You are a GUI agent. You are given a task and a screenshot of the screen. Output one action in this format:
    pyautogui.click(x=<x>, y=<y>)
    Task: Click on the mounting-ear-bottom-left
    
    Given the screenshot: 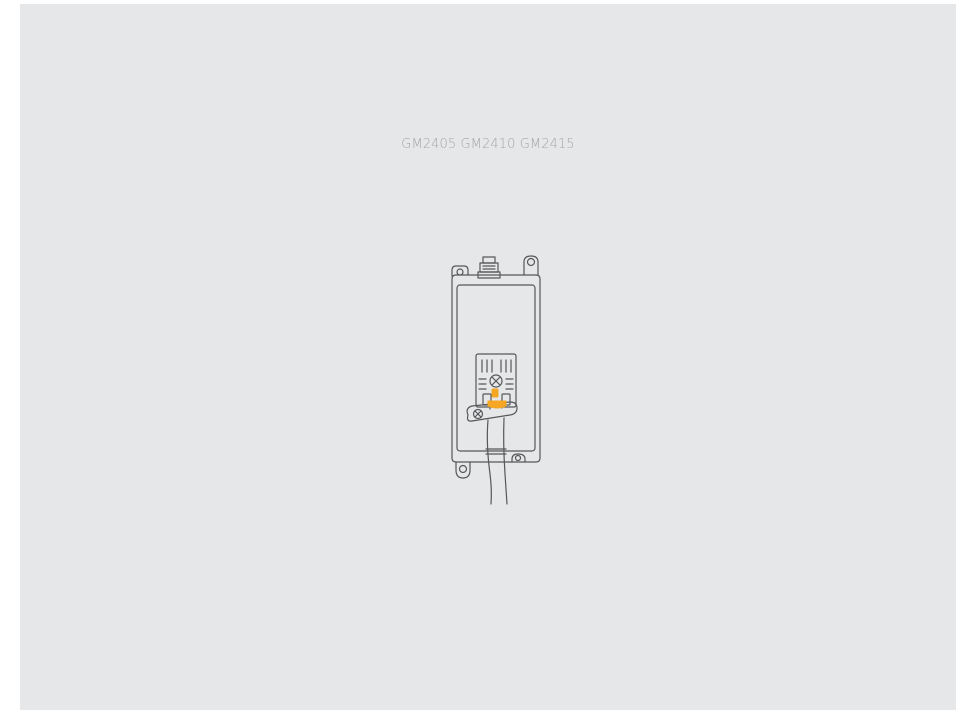 What is the action you would take?
    pyautogui.click(x=463, y=470)
    